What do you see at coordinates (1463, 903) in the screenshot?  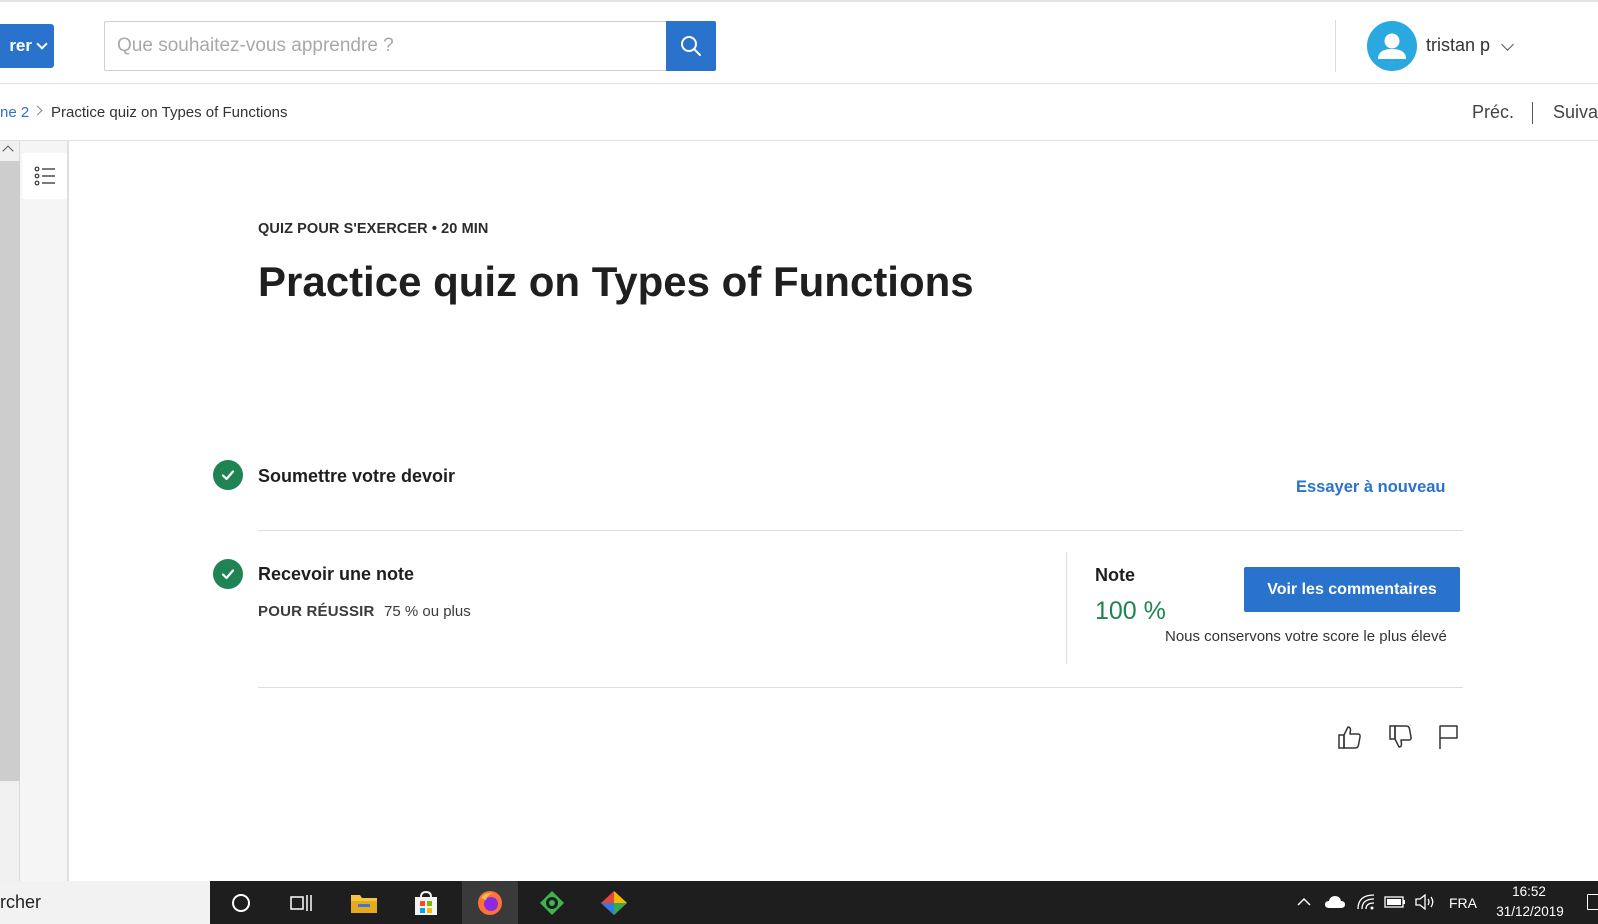 I see `input-language-indicator: FRA` at bounding box center [1463, 903].